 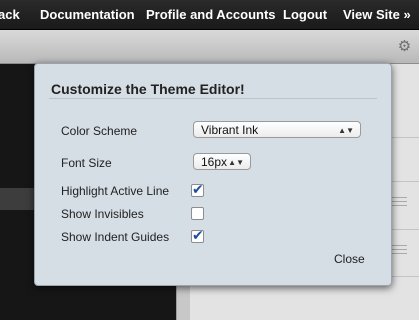 I want to click on show-invisibles-checkbox, so click(x=197, y=213).